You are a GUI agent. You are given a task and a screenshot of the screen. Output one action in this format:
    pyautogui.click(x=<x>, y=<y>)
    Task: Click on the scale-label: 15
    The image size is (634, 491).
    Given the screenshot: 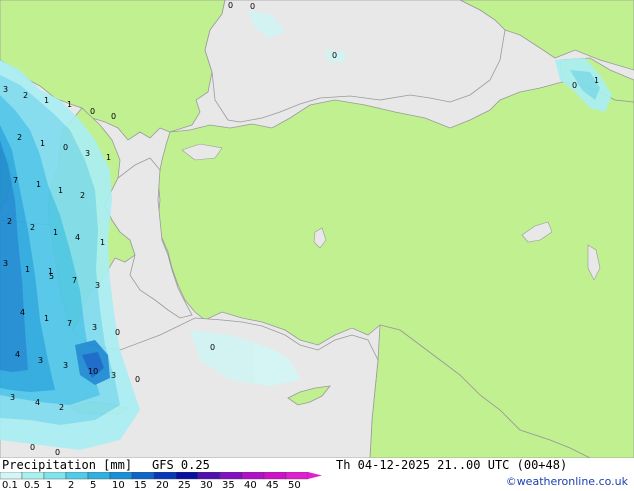 What is the action you would take?
    pyautogui.click(x=140, y=485)
    